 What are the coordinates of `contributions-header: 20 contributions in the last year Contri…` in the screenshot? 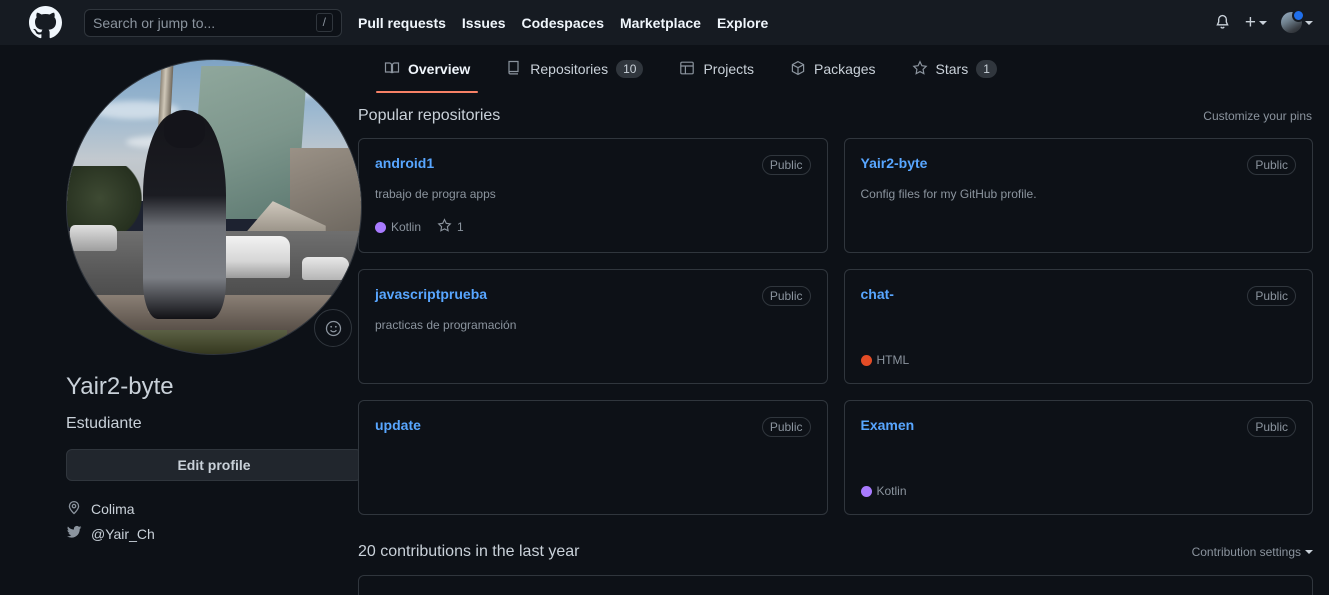 It's located at (835, 552).